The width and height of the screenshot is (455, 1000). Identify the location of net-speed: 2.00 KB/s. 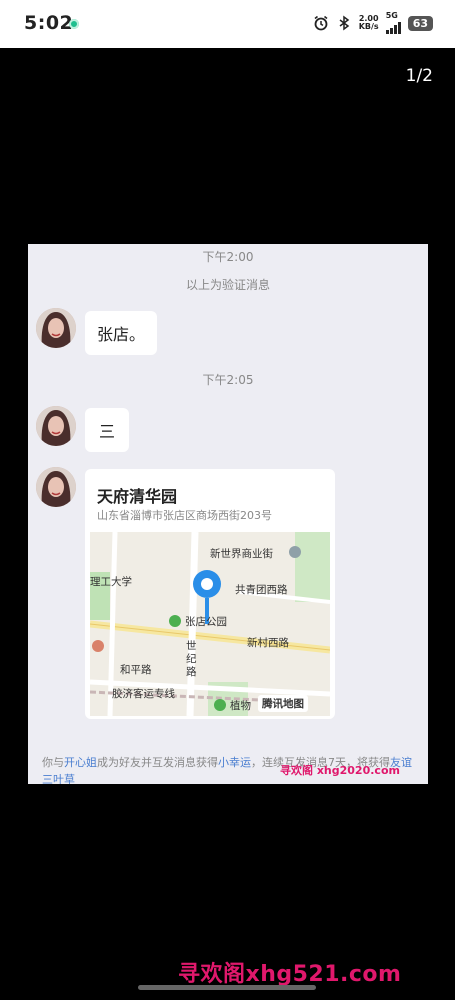
(369, 23).